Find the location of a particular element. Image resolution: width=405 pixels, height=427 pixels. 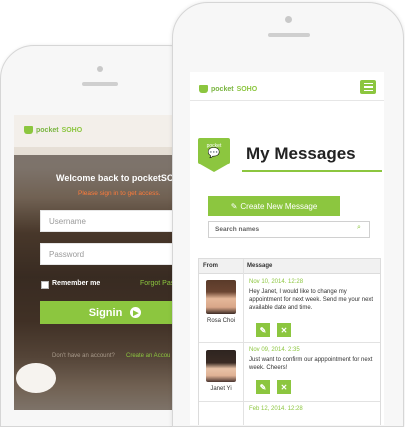

message-date: Feb 12, 2014. 12:28 is located at coordinates (276, 409).